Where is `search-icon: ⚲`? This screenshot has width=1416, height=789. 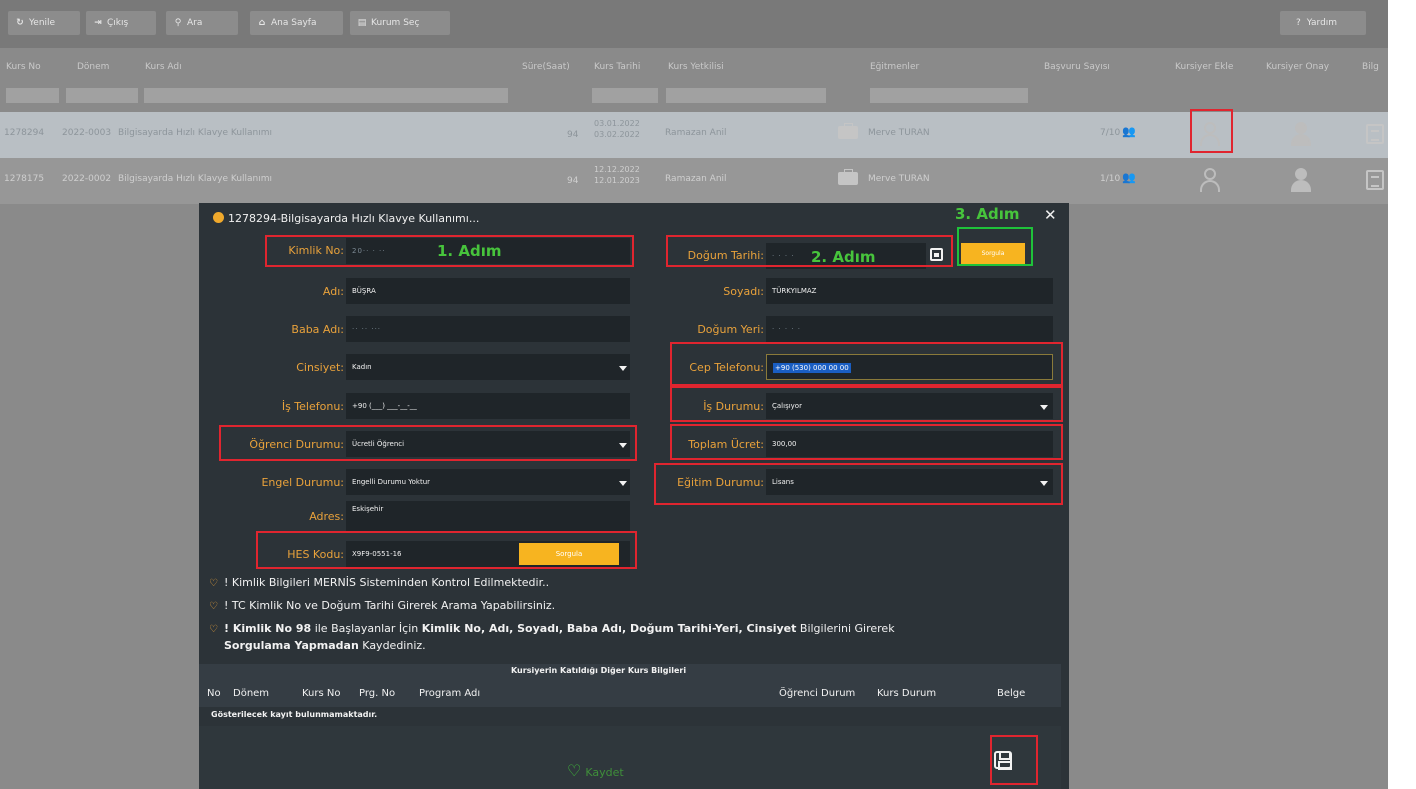
search-icon: ⚲ is located at coordinates (178, 23).